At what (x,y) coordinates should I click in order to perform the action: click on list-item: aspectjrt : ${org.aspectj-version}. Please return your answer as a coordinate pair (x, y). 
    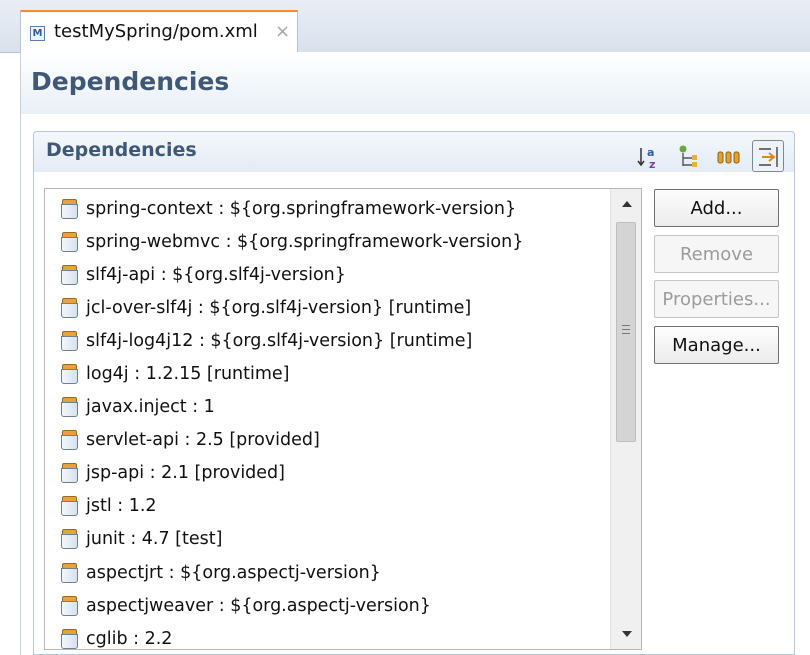
    Looking at the image, I should click on (327, 572).